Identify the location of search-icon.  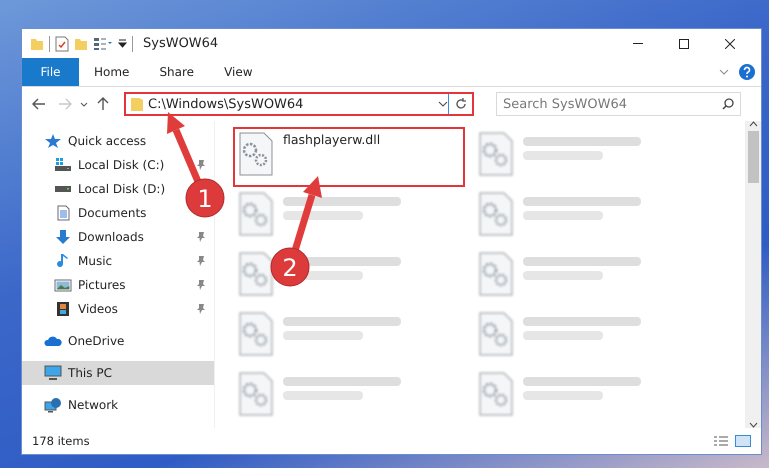
(728, 104).